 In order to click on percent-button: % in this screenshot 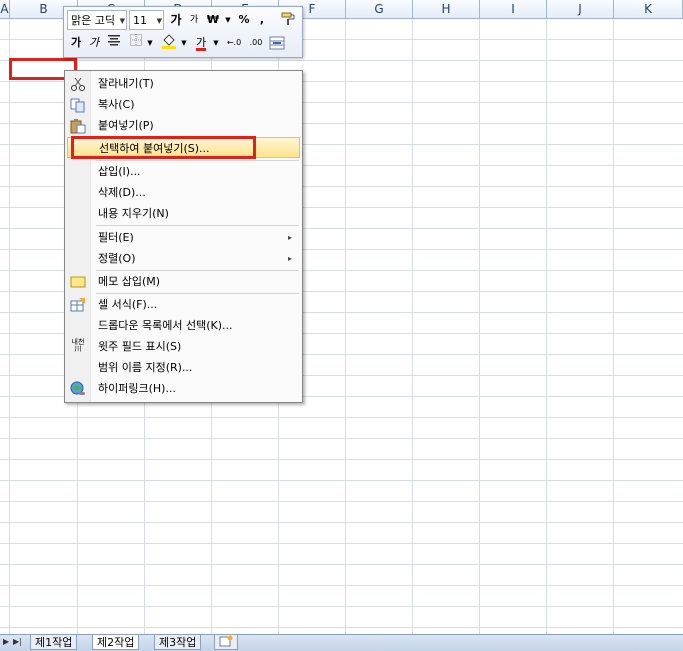, I will do `click(244, 20)`.